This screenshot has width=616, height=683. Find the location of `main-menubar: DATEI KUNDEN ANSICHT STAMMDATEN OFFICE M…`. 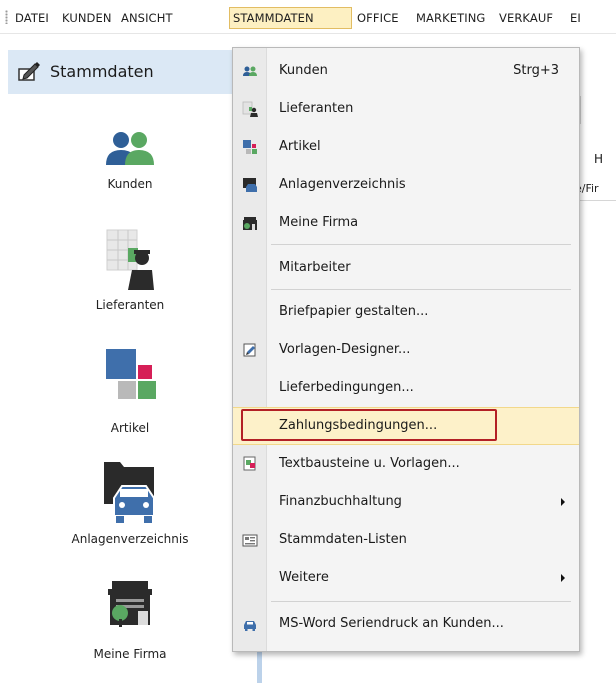

main-menubar: DATEI KUNDEN ANSICHT STAMMDATEN OFFICE M… is located at coordinates (308, 17).